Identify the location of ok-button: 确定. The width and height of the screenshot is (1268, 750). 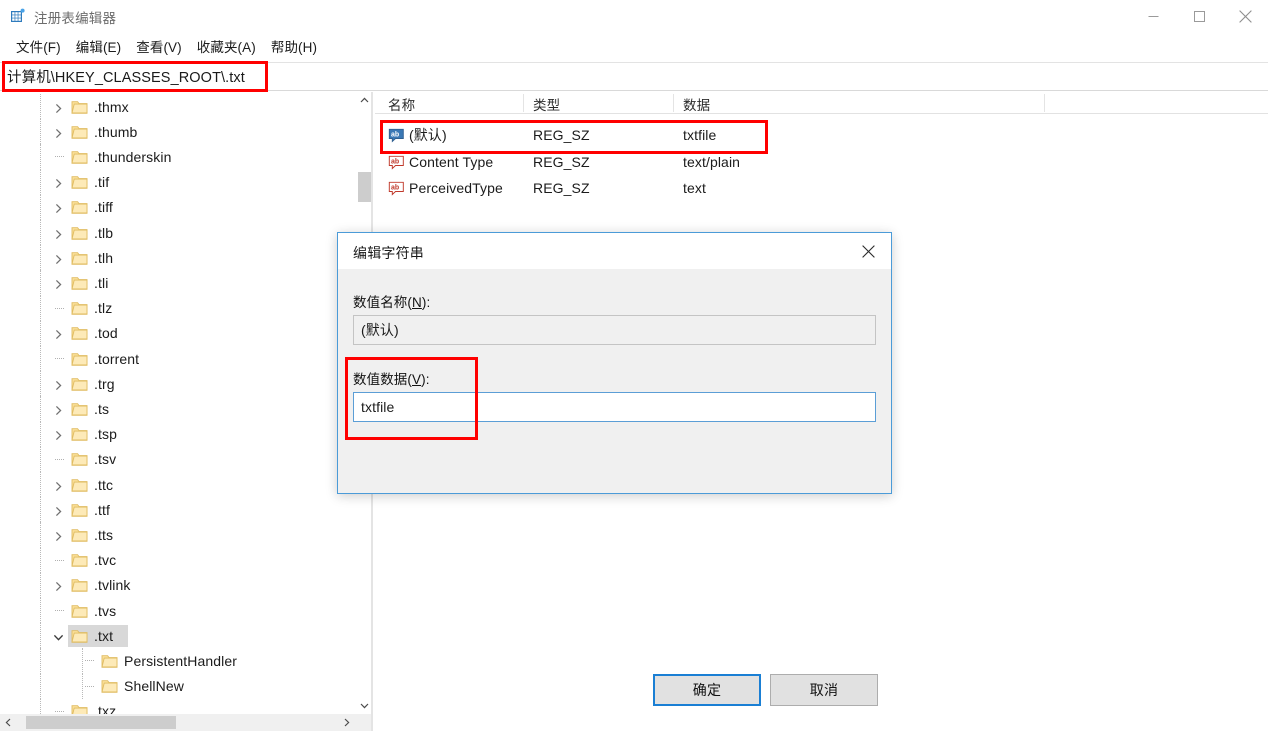
(707, 690).